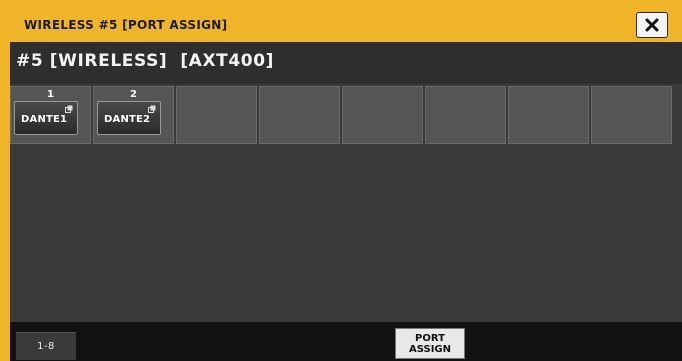 The height and width of the screenshot is (361, 682). I want to click on close-icon, so click(652, 25).